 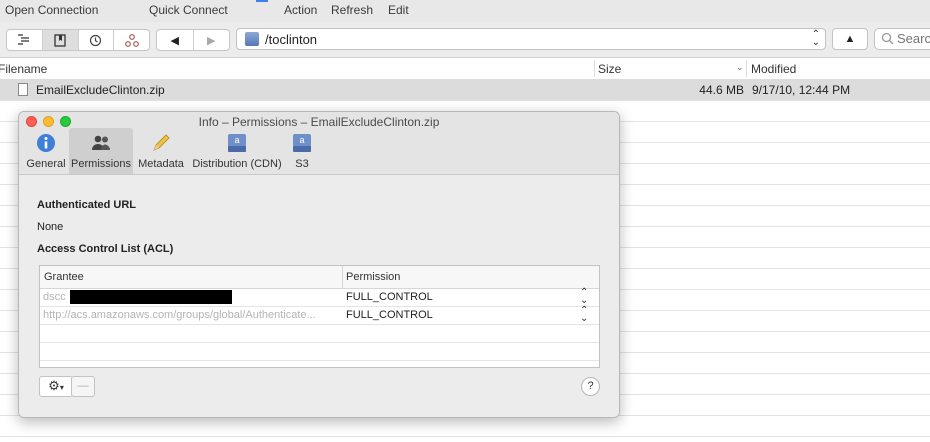 I want to click on search-icon, so click(x=887, y=38).